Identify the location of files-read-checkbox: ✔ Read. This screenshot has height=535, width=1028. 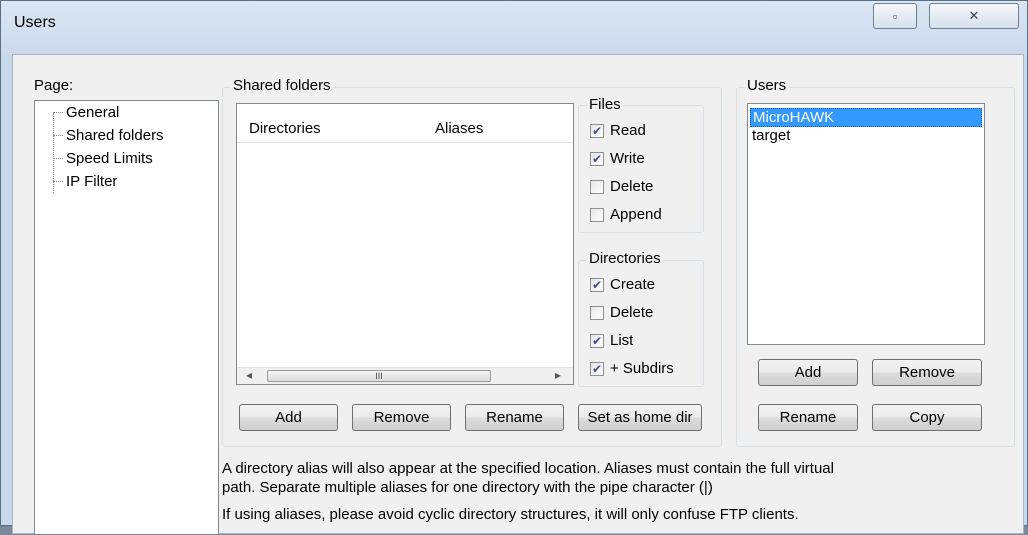
(618, 130).